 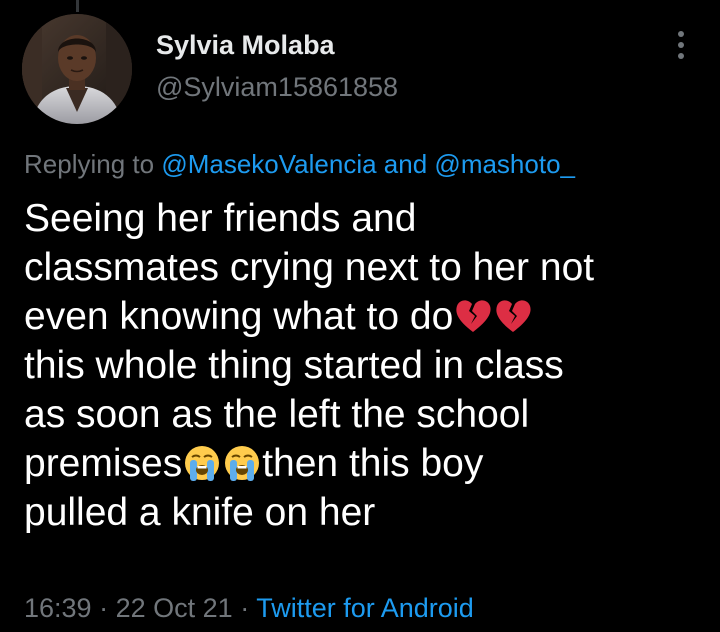 What do you see at coordinates (268, 164) in the screenshot?
I see `mention-link-masekovalencia: @MasekoValencia` at bounding box center [268, 164].